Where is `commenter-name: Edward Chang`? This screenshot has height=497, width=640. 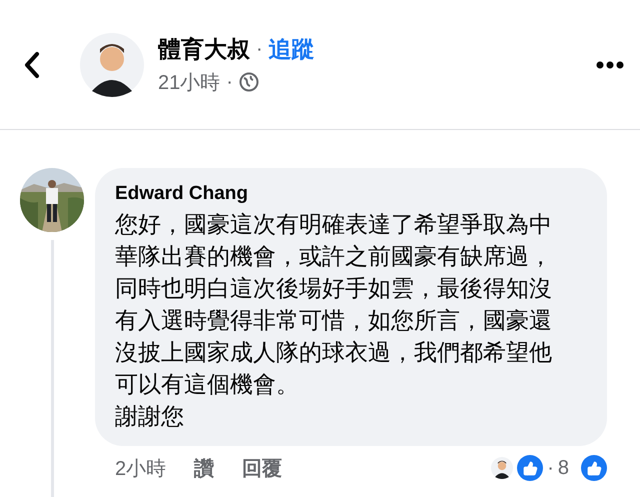 commenter-name: Edward Chang is located at coordinates (351, 194).